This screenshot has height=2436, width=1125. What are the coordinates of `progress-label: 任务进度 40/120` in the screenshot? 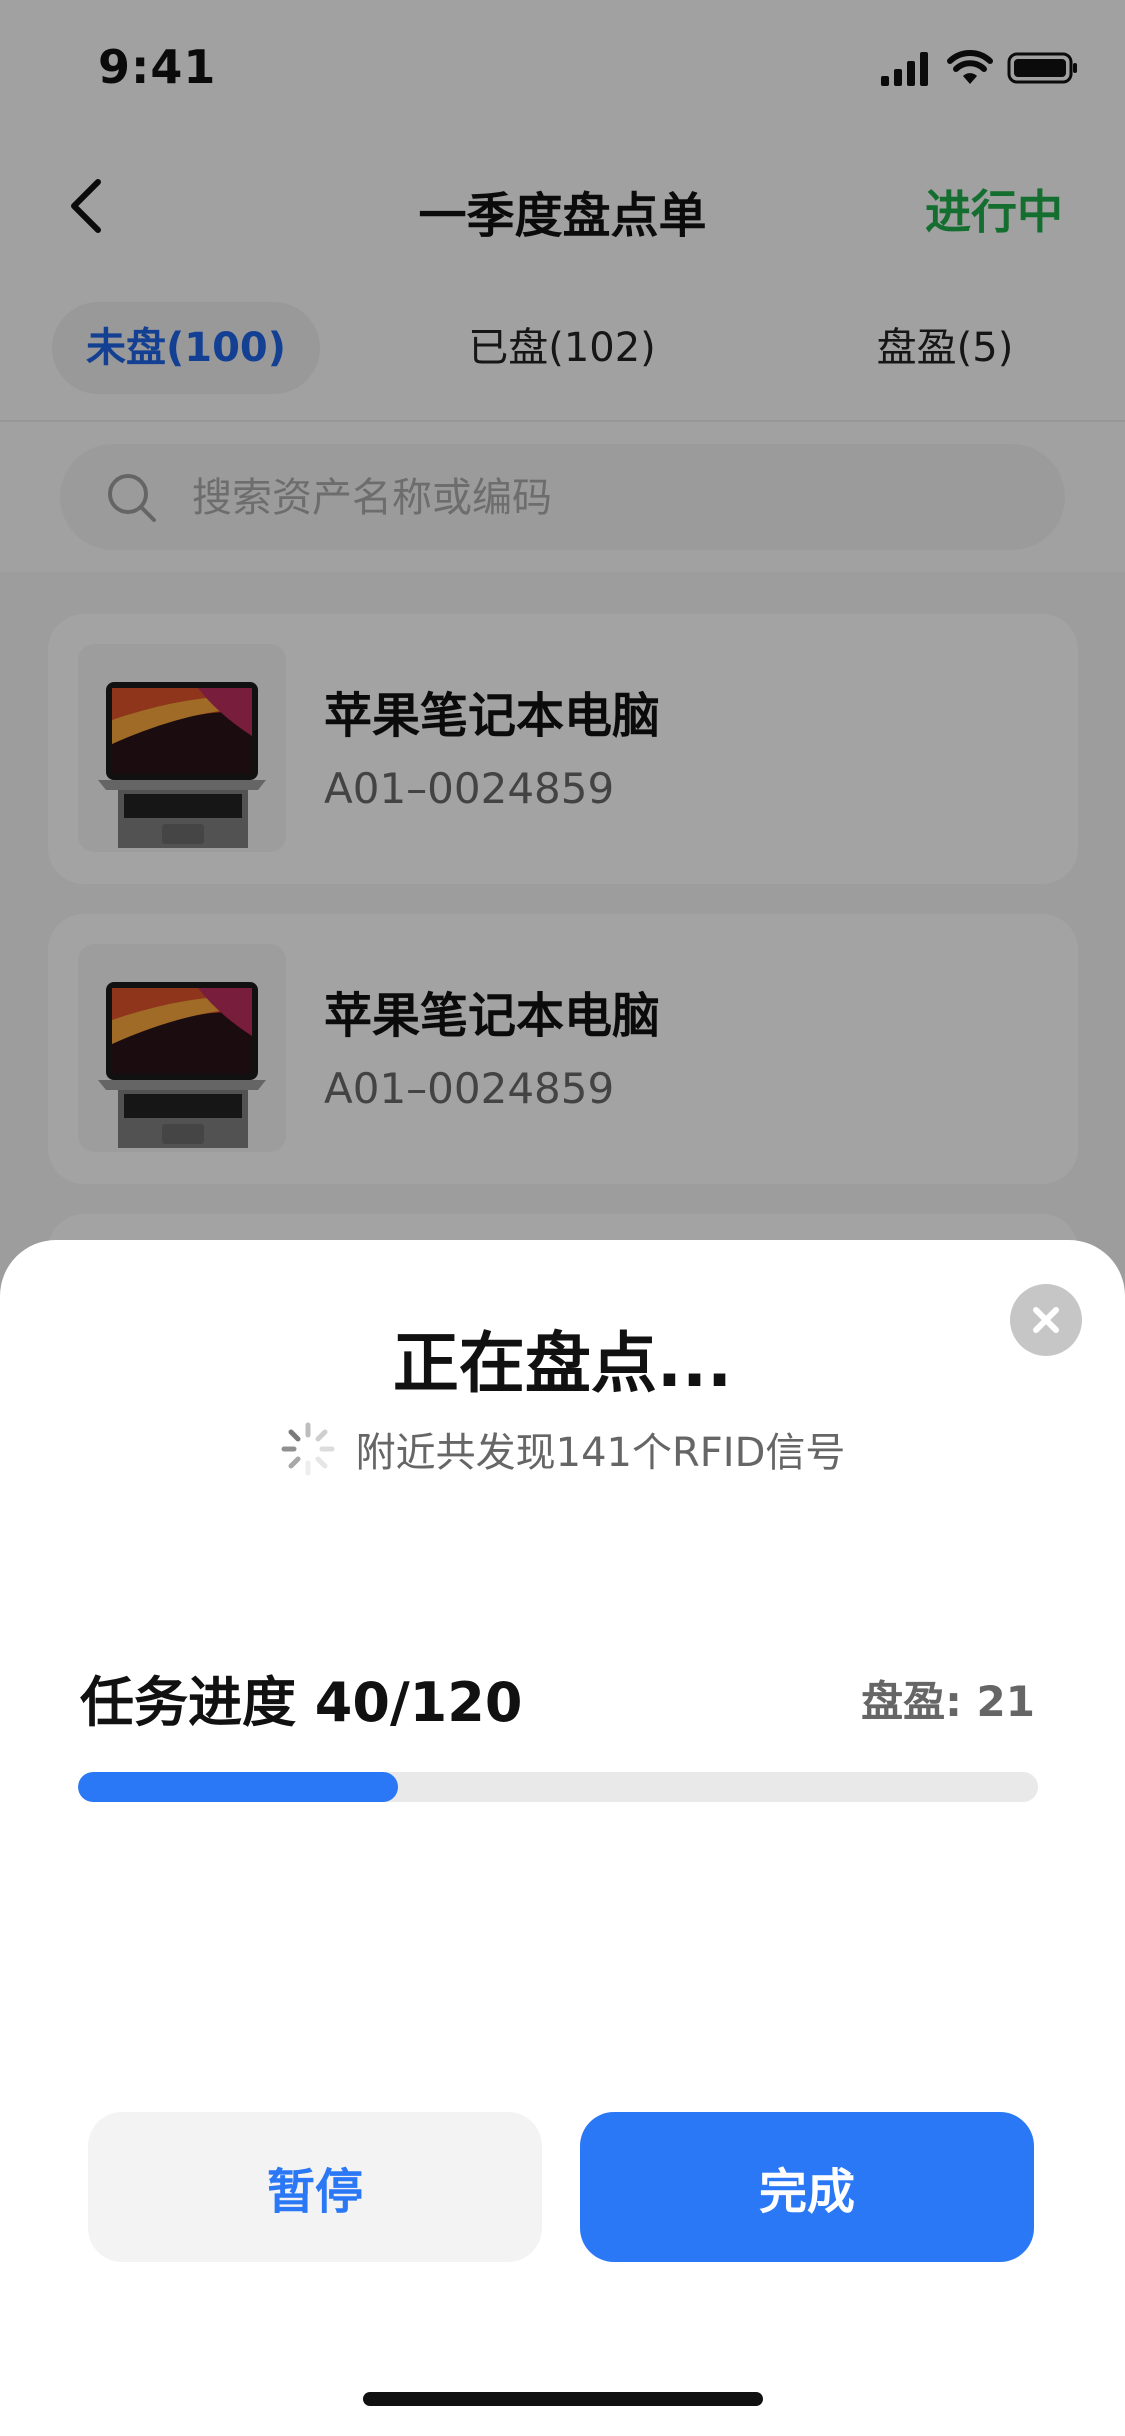 It's located at (301, 1702).